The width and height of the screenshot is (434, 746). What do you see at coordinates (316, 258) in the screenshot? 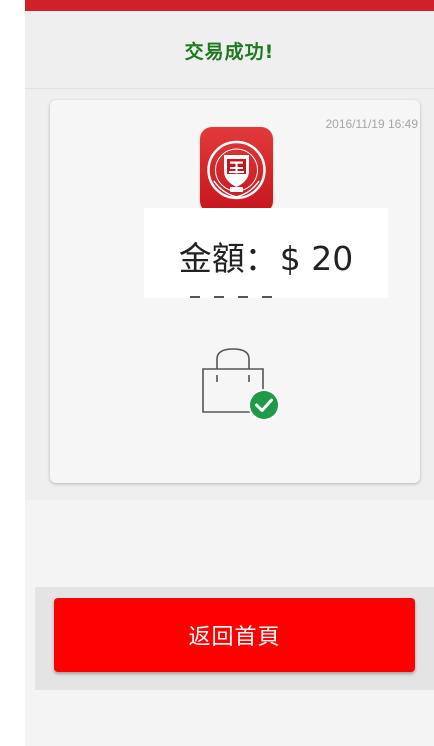
I see `amount-value: $ 20` at bounding box center [316, 258].